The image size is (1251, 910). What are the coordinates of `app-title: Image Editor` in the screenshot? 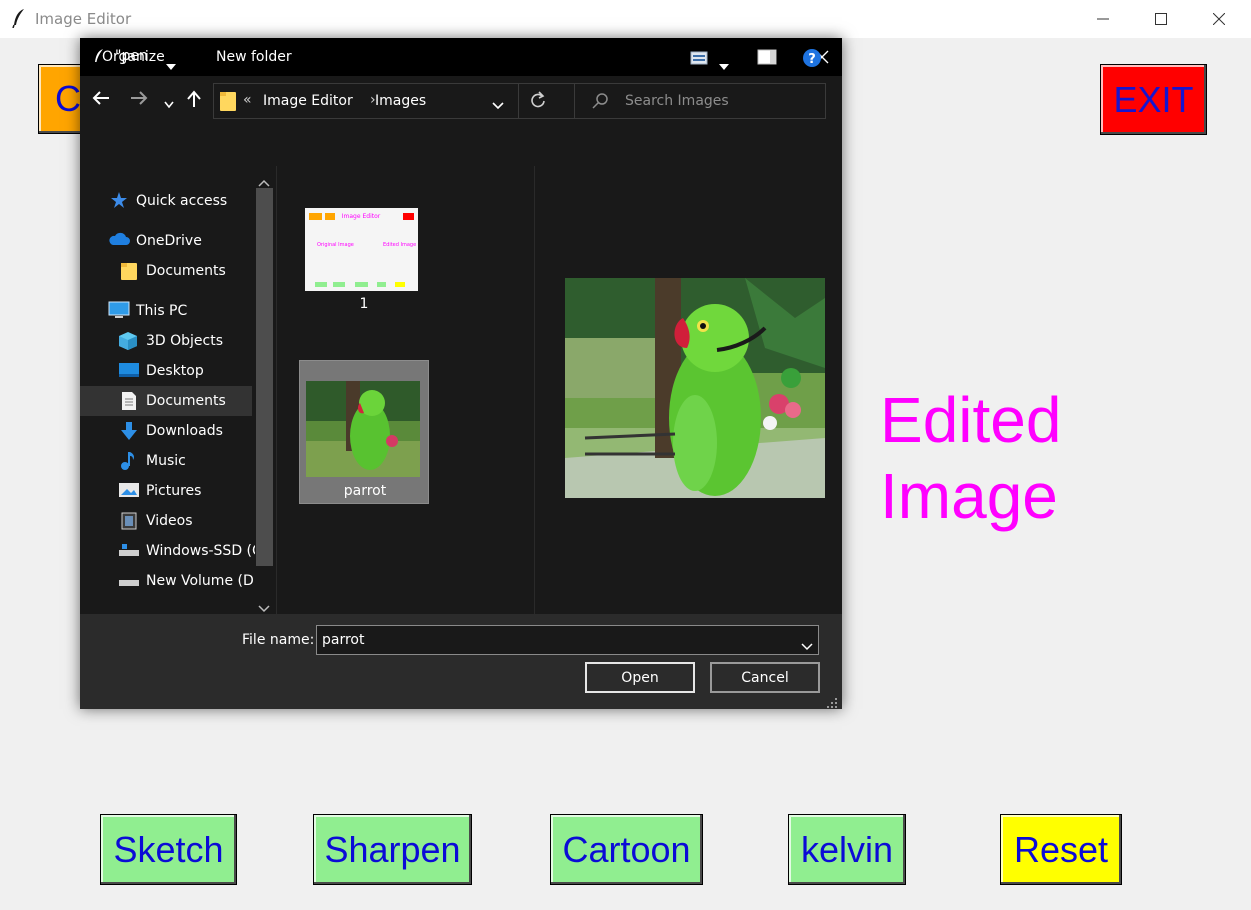 It's located at (83, 19).